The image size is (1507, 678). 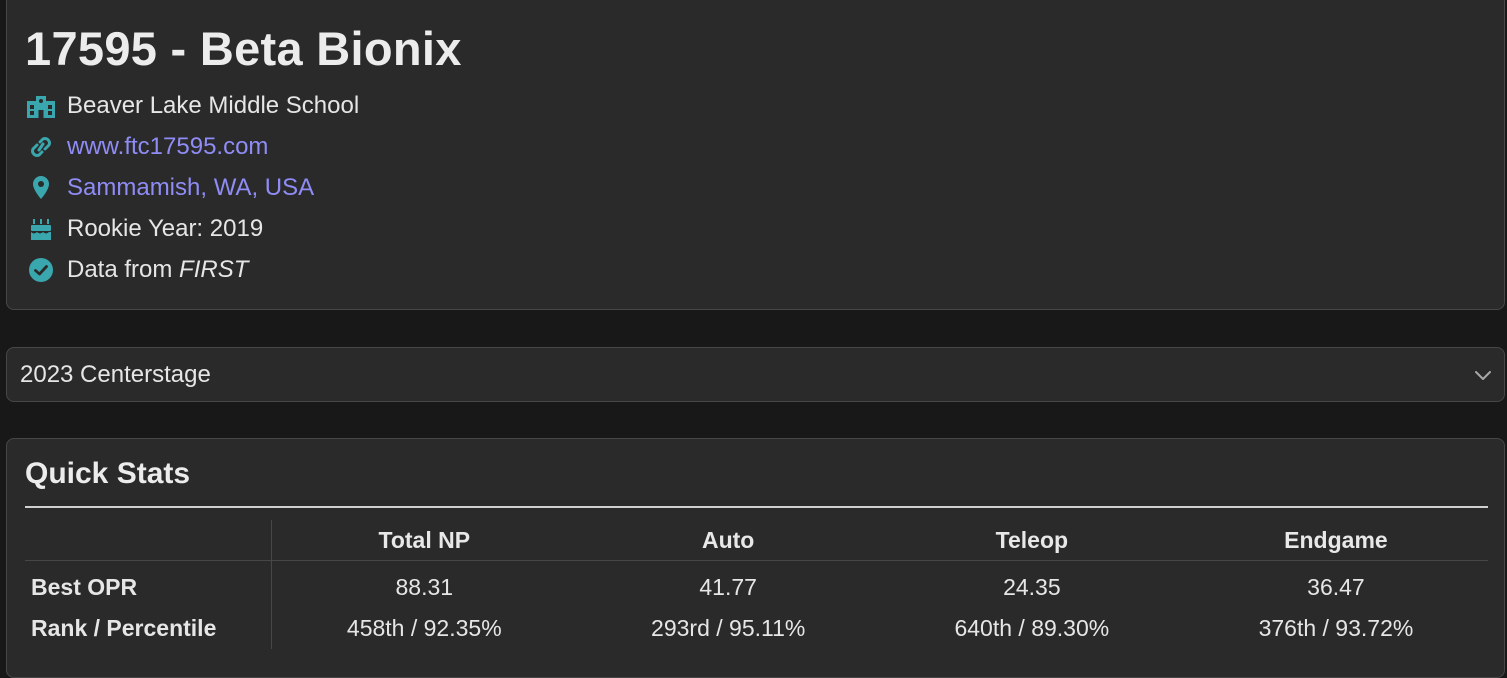 I want to click on quick-stats-title: Quick Stats, so click(x=108, y=473).